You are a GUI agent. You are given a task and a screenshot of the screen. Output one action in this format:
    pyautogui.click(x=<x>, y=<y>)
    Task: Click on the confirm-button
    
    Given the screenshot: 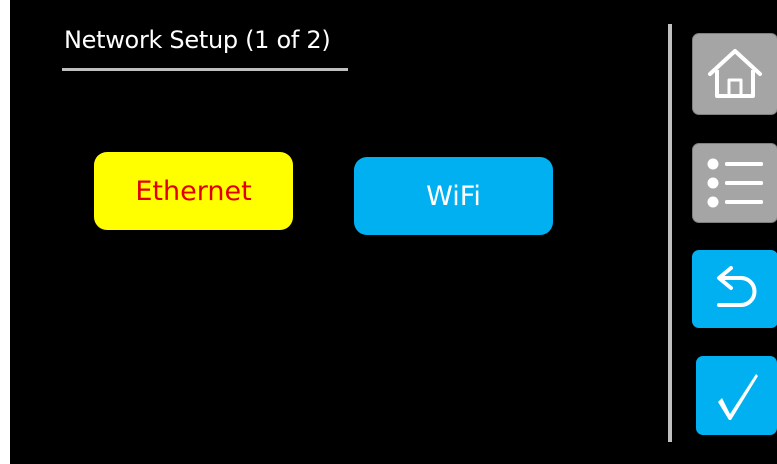 What is the action you would take?
    pyautogui.click(x=736, y=395)
    